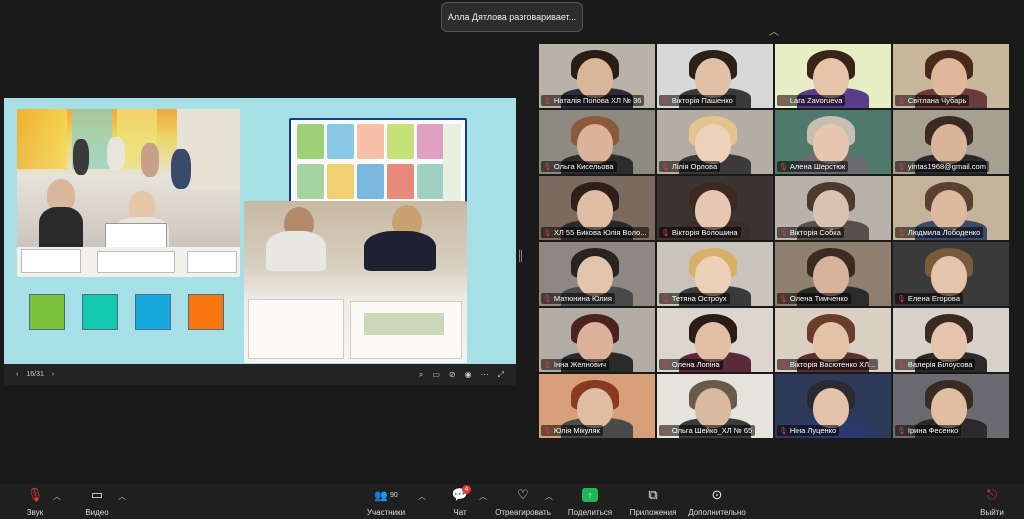  I want to click on react-button: ♡ Отреагировать, so click(523, 502).